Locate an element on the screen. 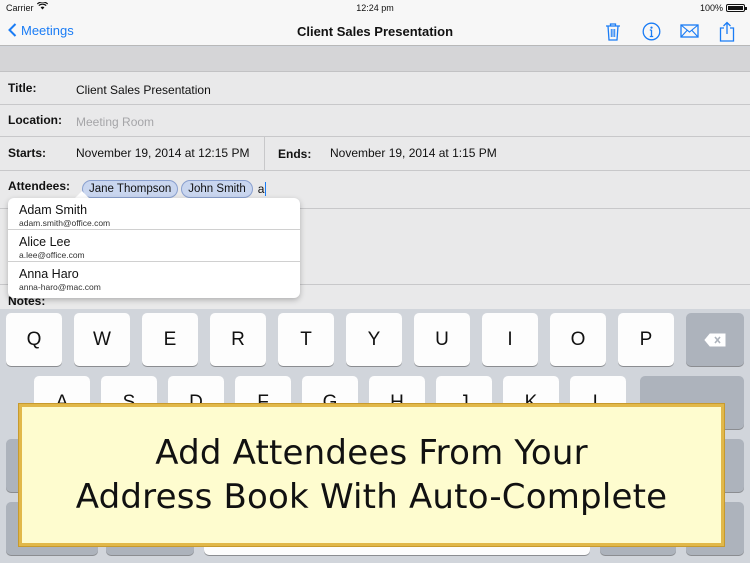  attendee-chip: John Smith is located at coordinates (217, 189).